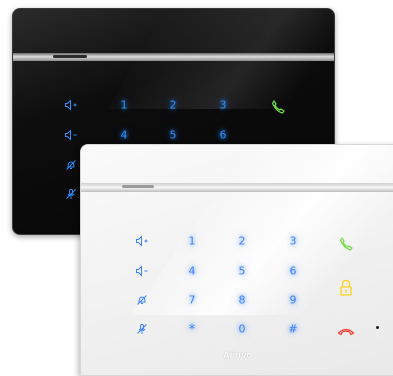 The height and width of the screenshot is (376, 393). Describe the element at coordinates (377, 327) in the screenshot. I see `indicator-led` at that location.